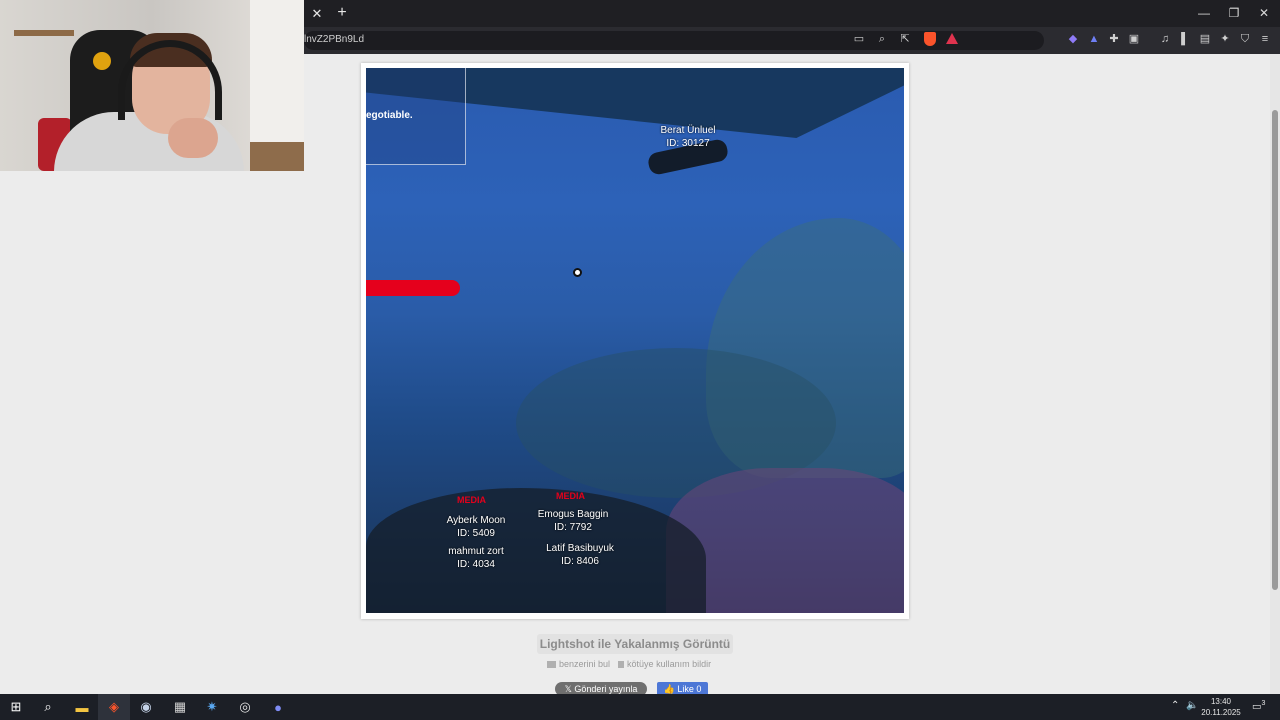 This screenshot has height=720, width=1280. What do you see at coordinates (416, 116) in the screenshot?
I see `game-hud-panel: egotiable.` at bounding box center [416, 116].